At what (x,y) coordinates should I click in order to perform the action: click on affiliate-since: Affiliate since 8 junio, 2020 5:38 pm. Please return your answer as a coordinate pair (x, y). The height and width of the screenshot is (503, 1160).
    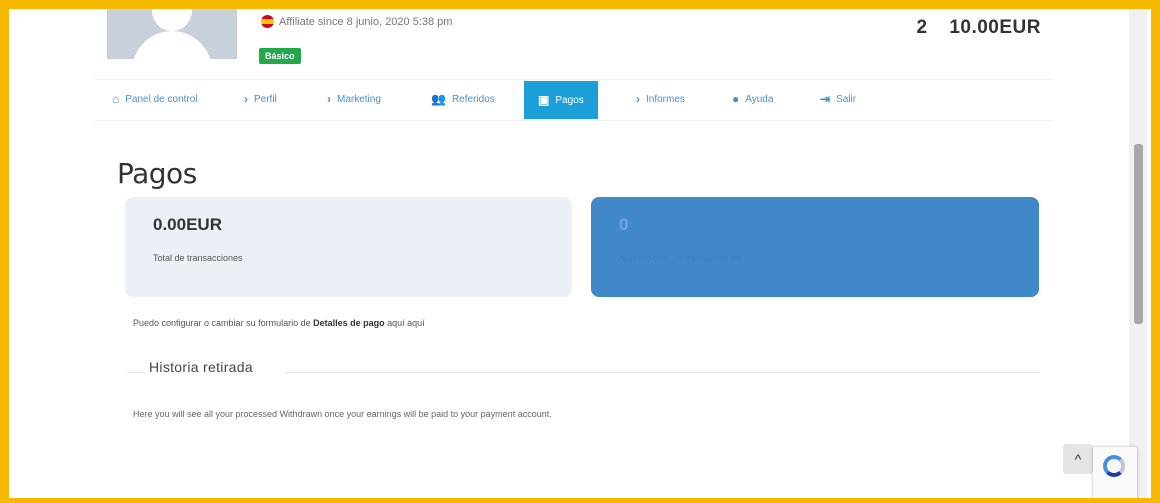
    Looking at the image, I should click on (356, 21).